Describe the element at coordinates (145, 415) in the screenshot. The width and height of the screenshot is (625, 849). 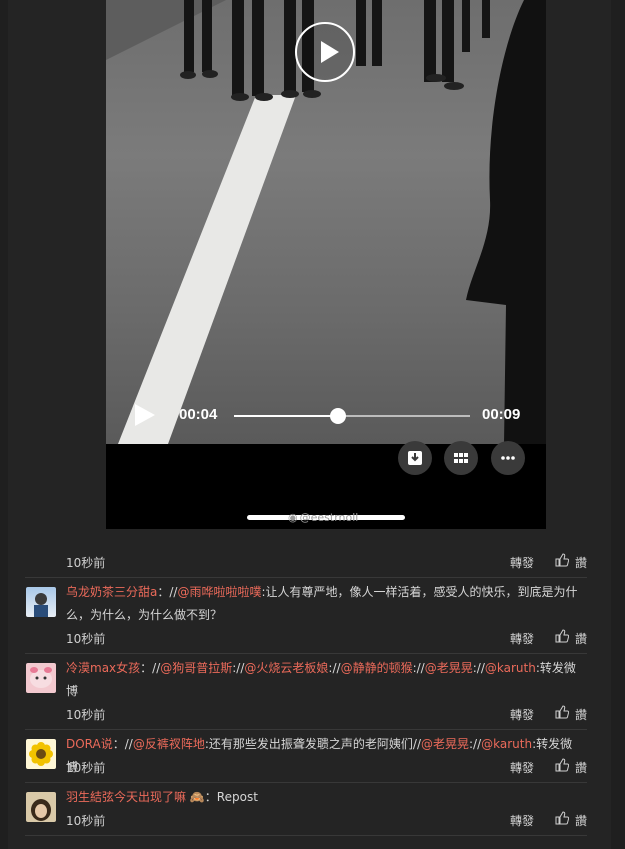
I see `play-button` at that location.